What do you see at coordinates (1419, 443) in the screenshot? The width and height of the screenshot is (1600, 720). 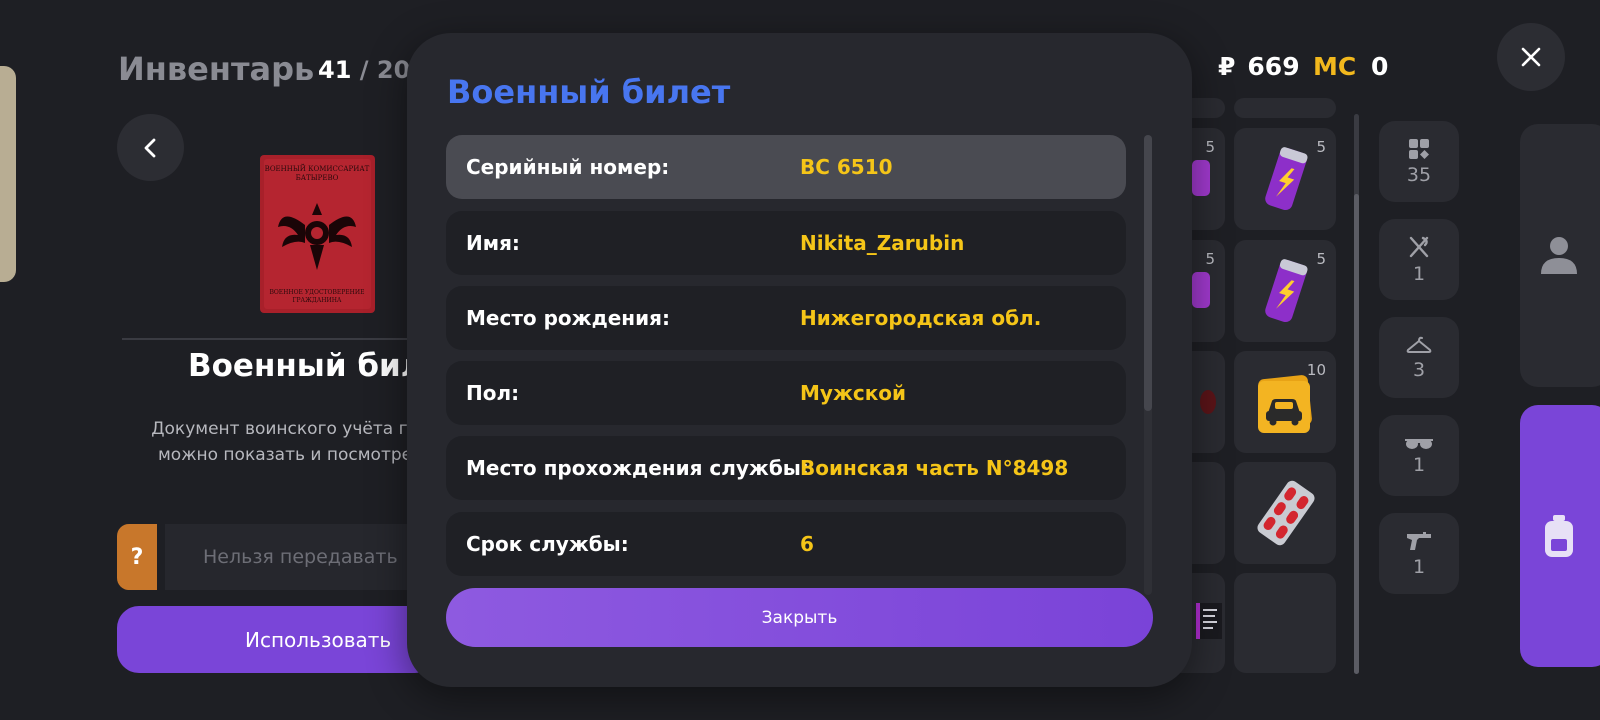 I see `glasses-icon` at bounding box center [1419, 443].